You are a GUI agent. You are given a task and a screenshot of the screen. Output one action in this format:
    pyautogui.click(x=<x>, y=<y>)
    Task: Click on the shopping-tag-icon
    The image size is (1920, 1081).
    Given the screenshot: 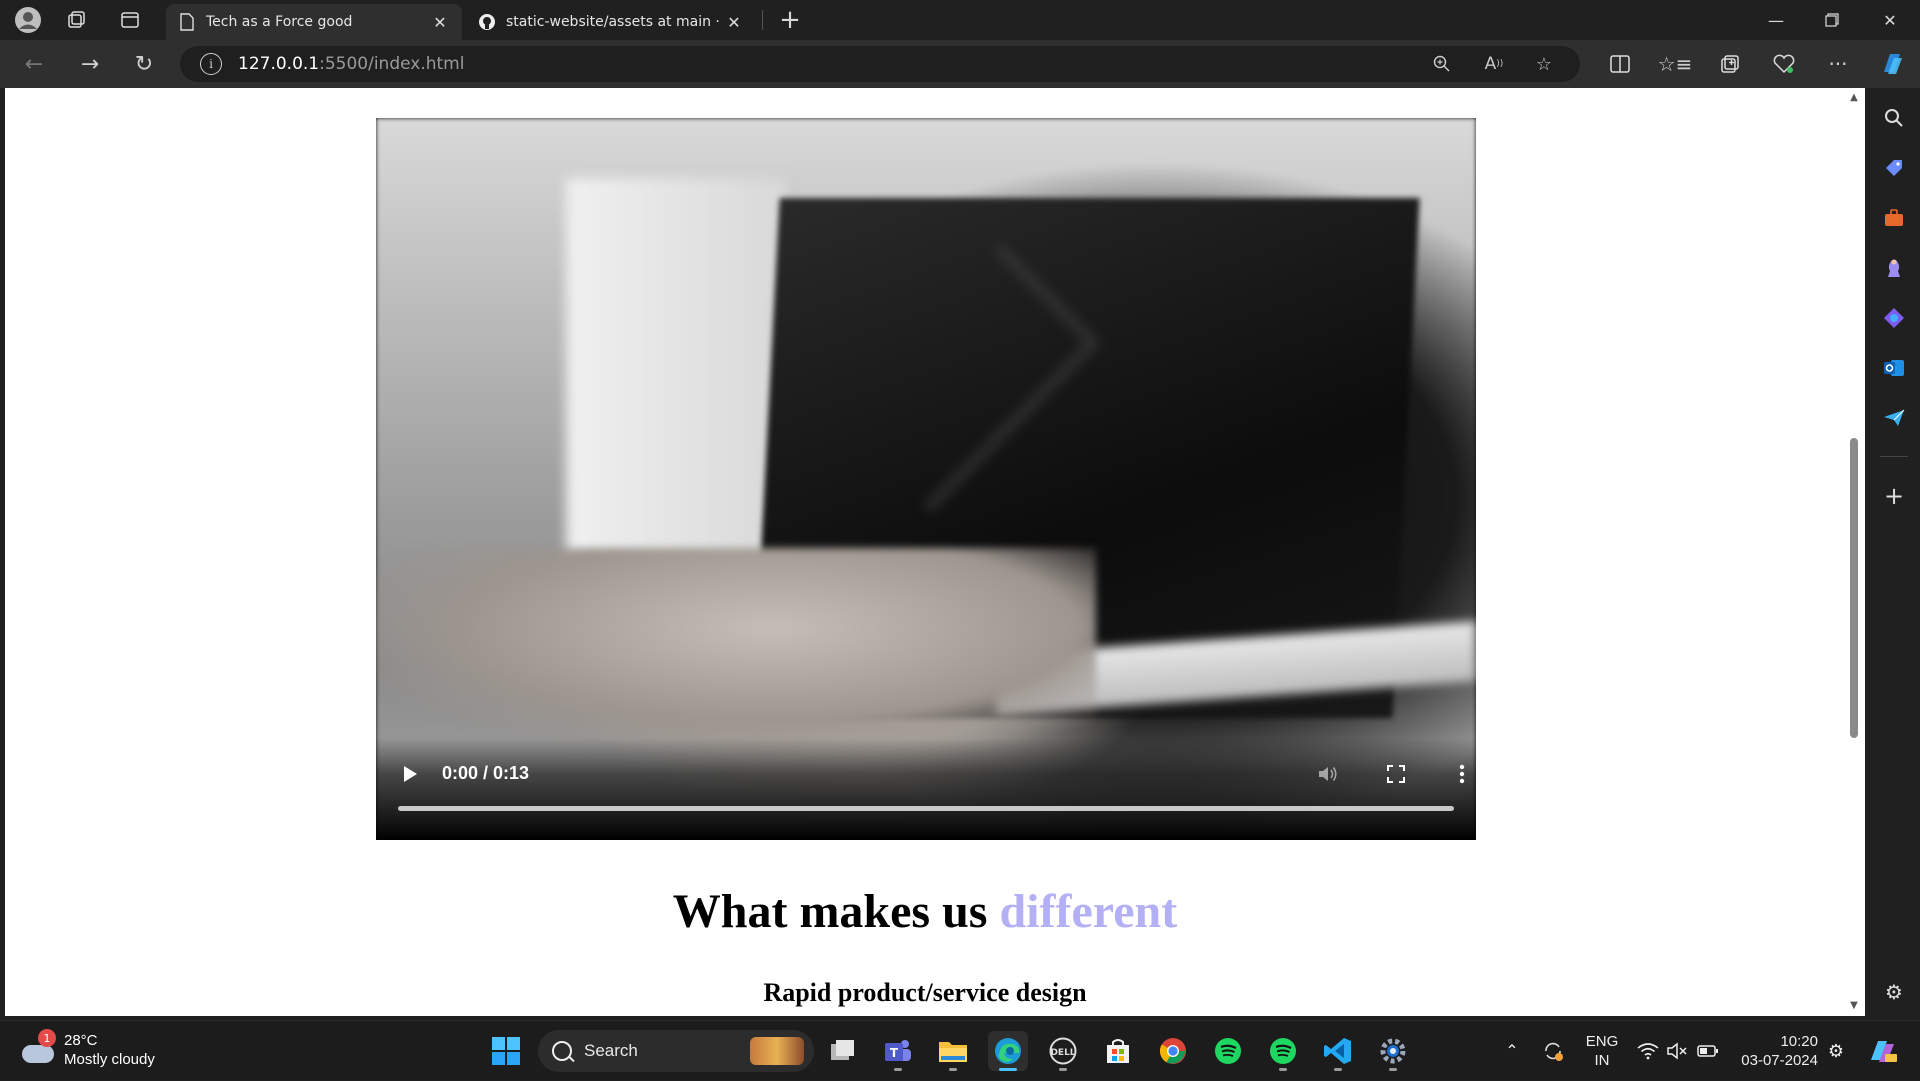 What is the action you would take?
    pyautogui.click(x=1894, y=168)
    